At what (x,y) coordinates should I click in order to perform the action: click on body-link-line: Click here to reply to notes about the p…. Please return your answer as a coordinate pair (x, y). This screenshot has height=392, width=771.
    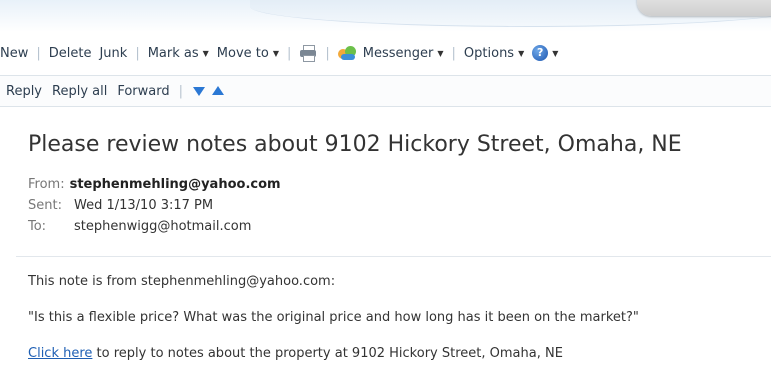
    Looking at the image, I should click on (295, 353).